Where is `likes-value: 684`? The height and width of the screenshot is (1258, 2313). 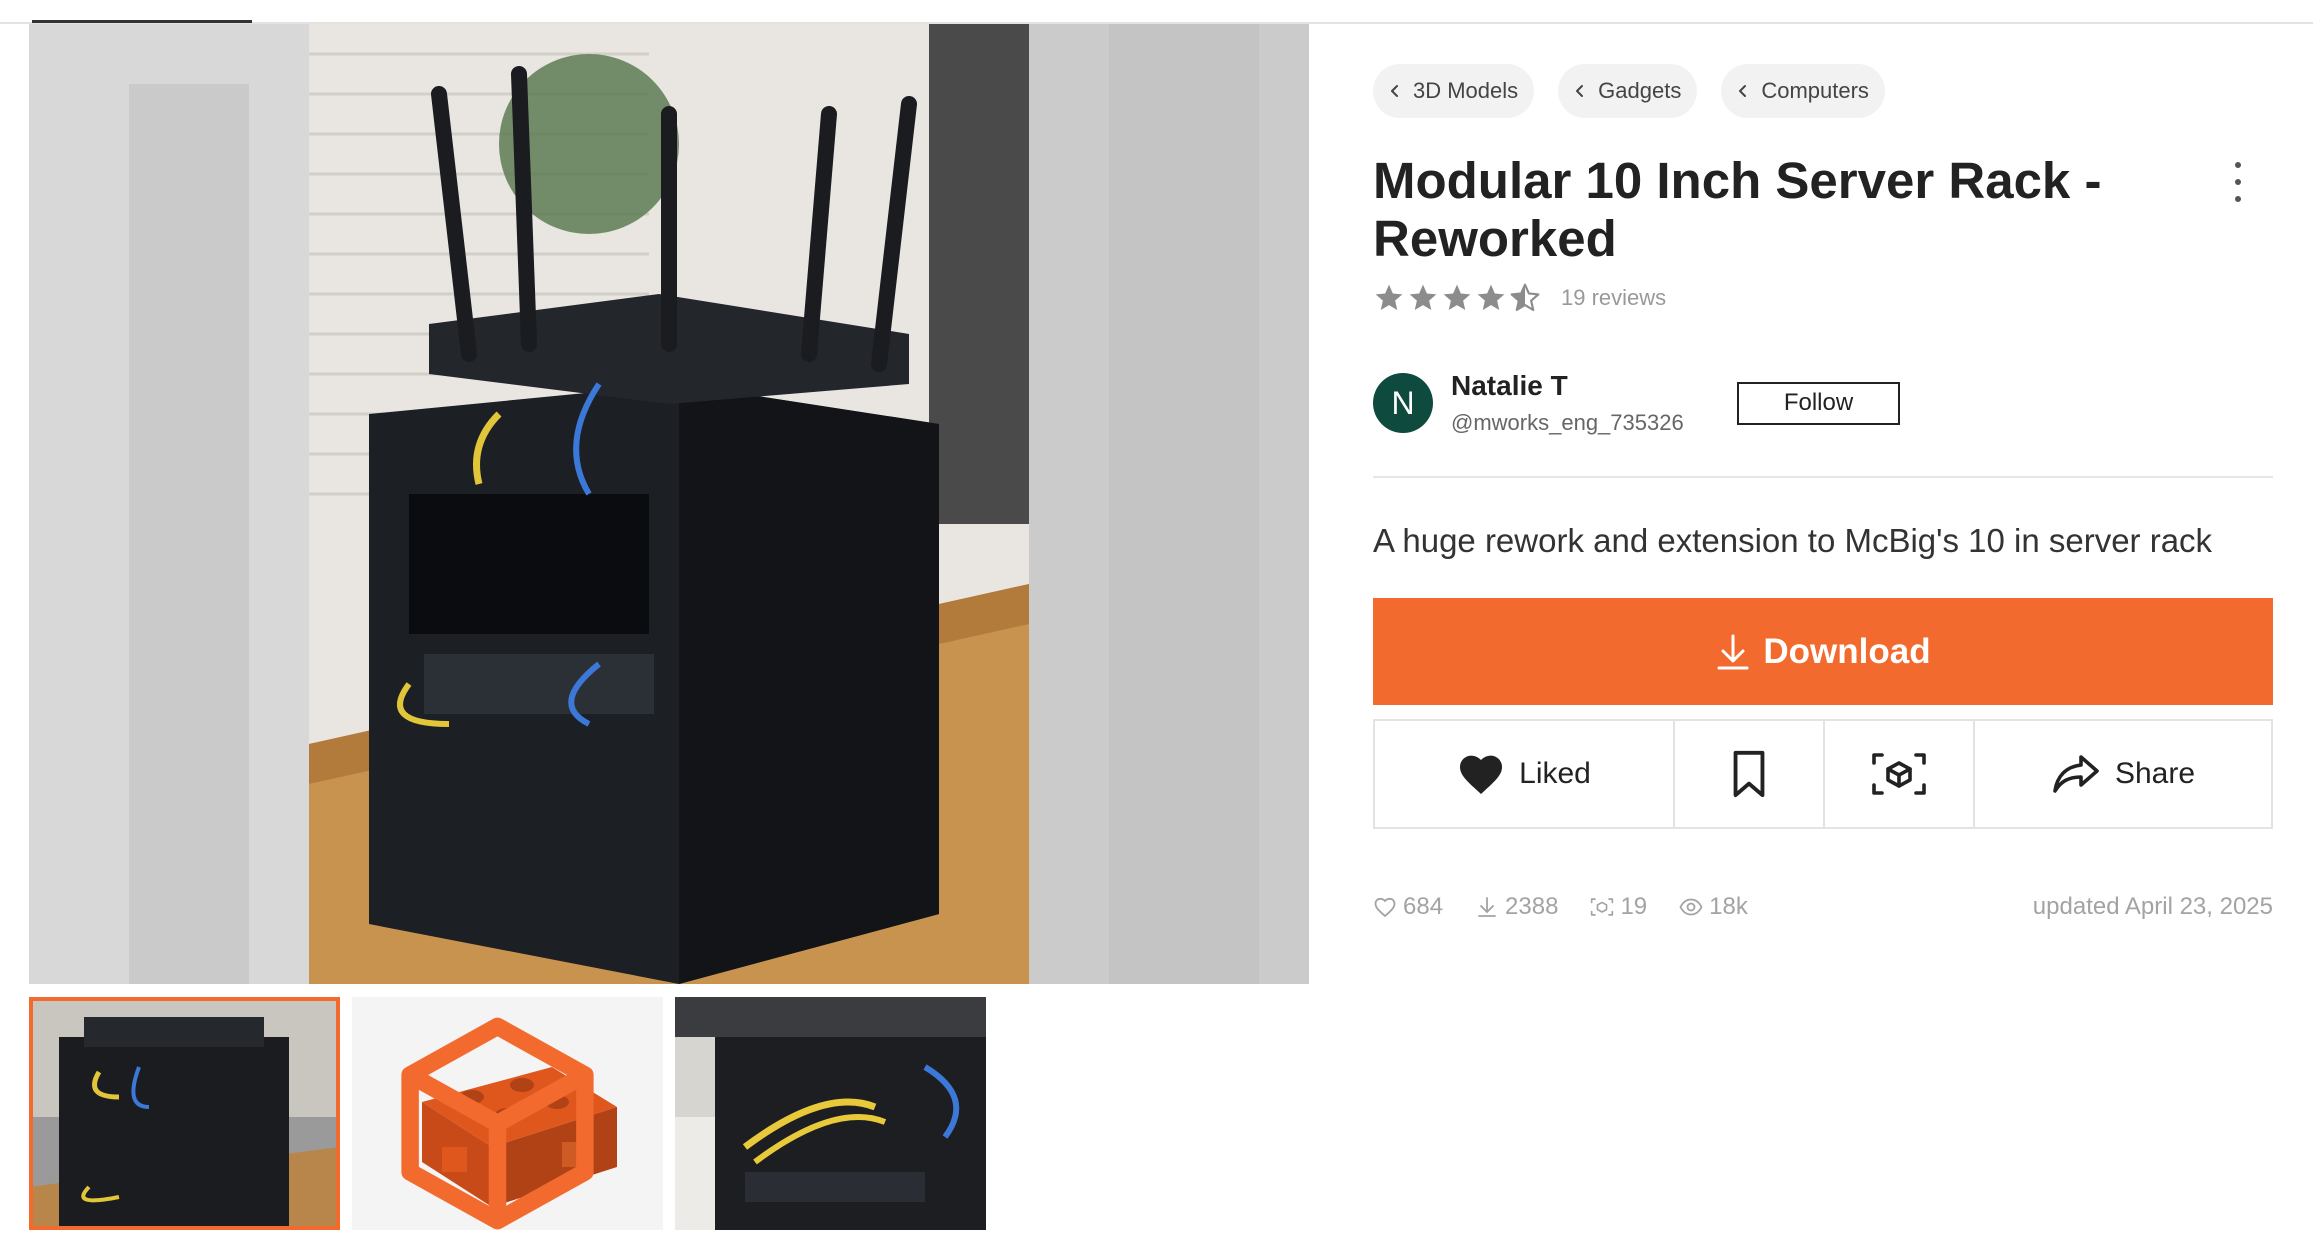 likes-value: 684 is located at coordinates (1423, 906).